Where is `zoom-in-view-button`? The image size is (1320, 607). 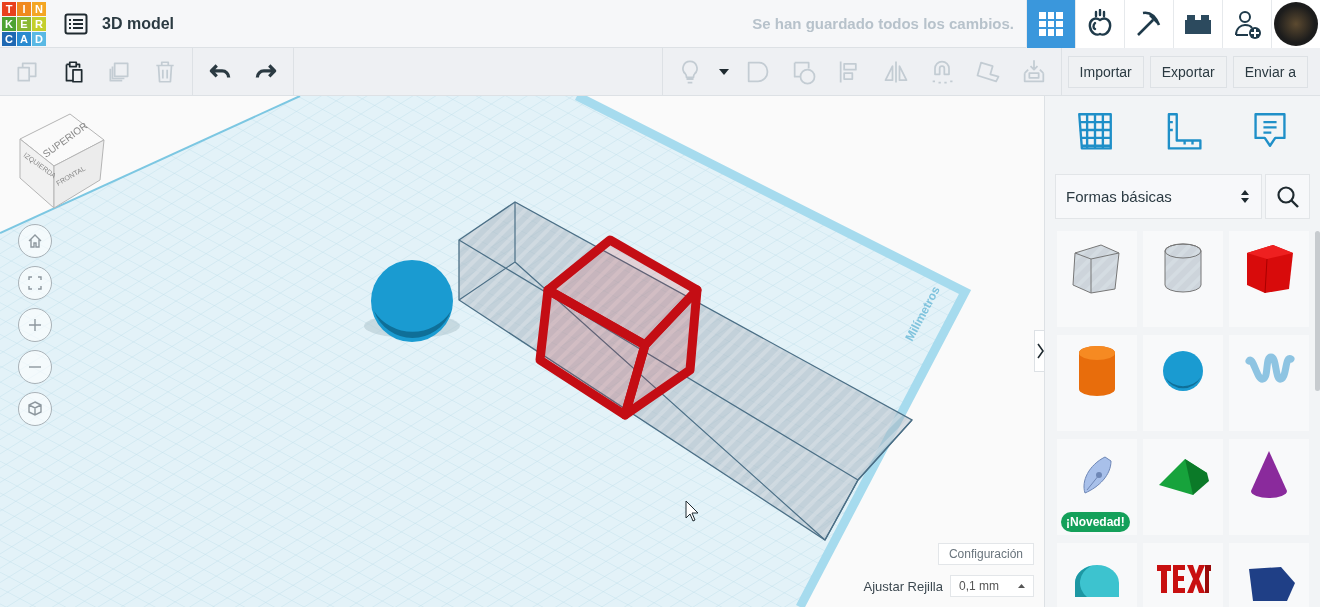
zoom-in-view-button is located at coordinates (35, 325).